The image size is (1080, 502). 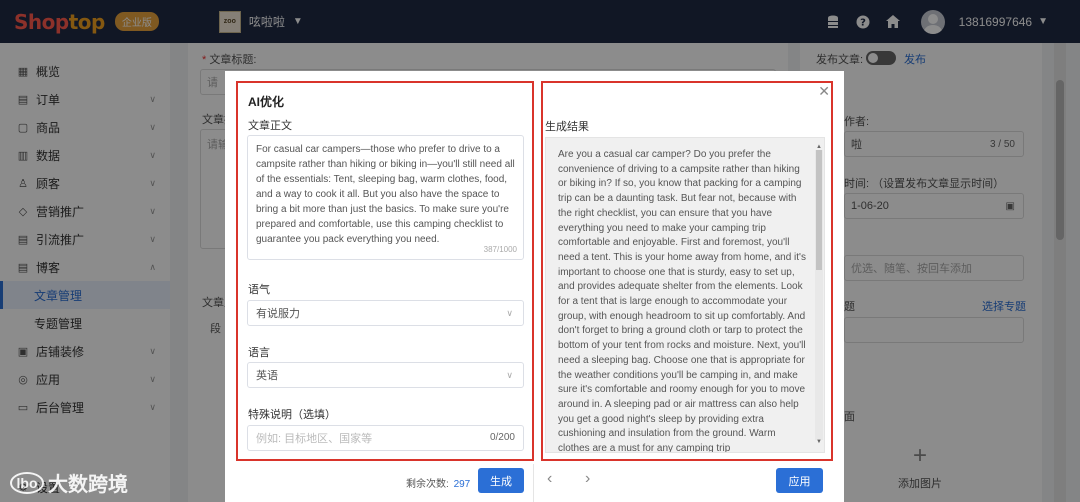 I want to click on dialog-footer: 剩余次数: 297 生成 ‹ › 应用, so click(x=534, y=483).